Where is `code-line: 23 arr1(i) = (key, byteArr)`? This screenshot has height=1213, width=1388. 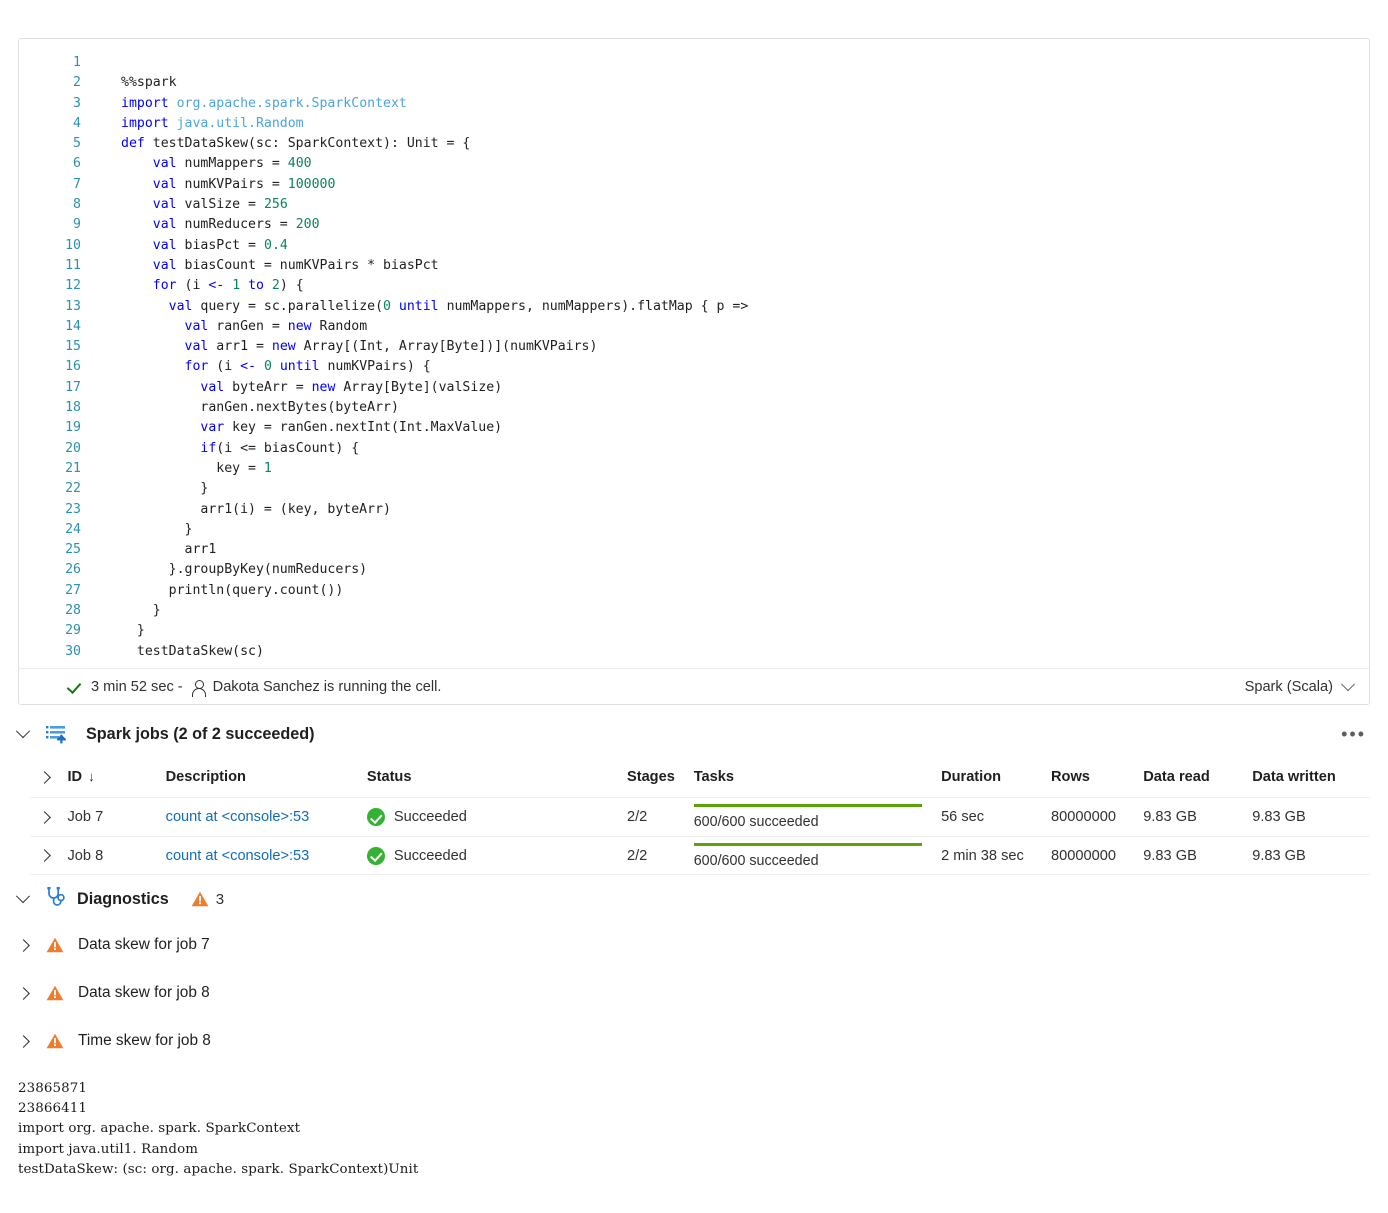
code-line: 23 arr1(i) = (key, byteArr) is located at coordinates (694, 510).